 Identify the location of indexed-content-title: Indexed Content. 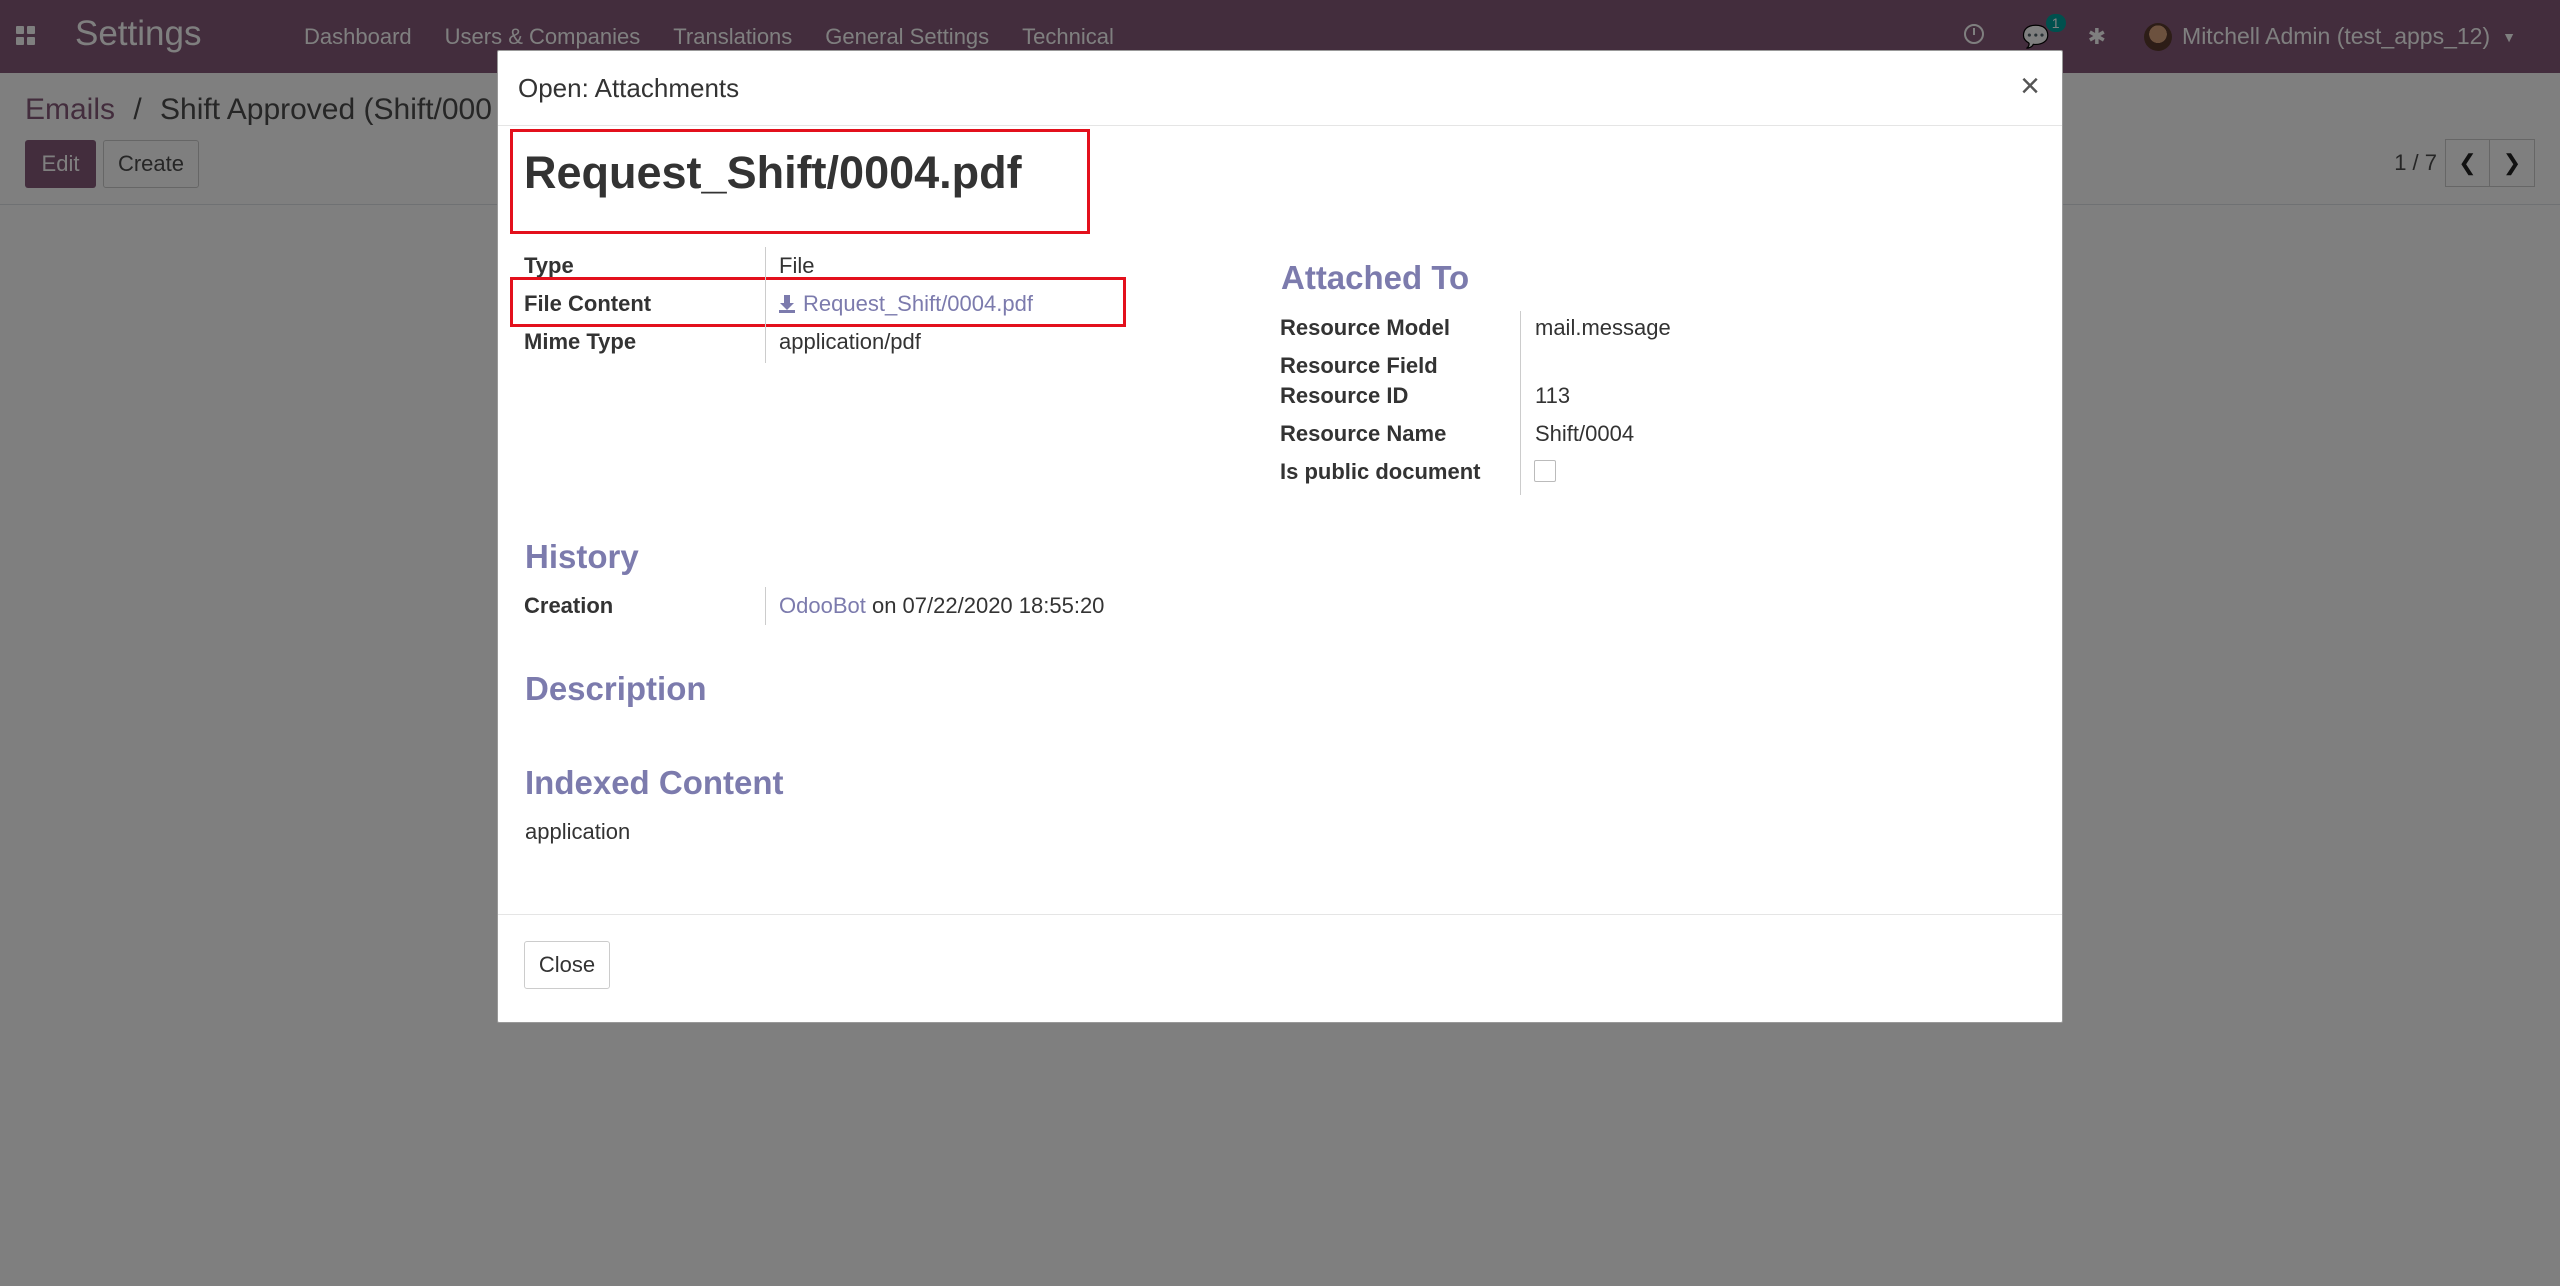
(654, 782).